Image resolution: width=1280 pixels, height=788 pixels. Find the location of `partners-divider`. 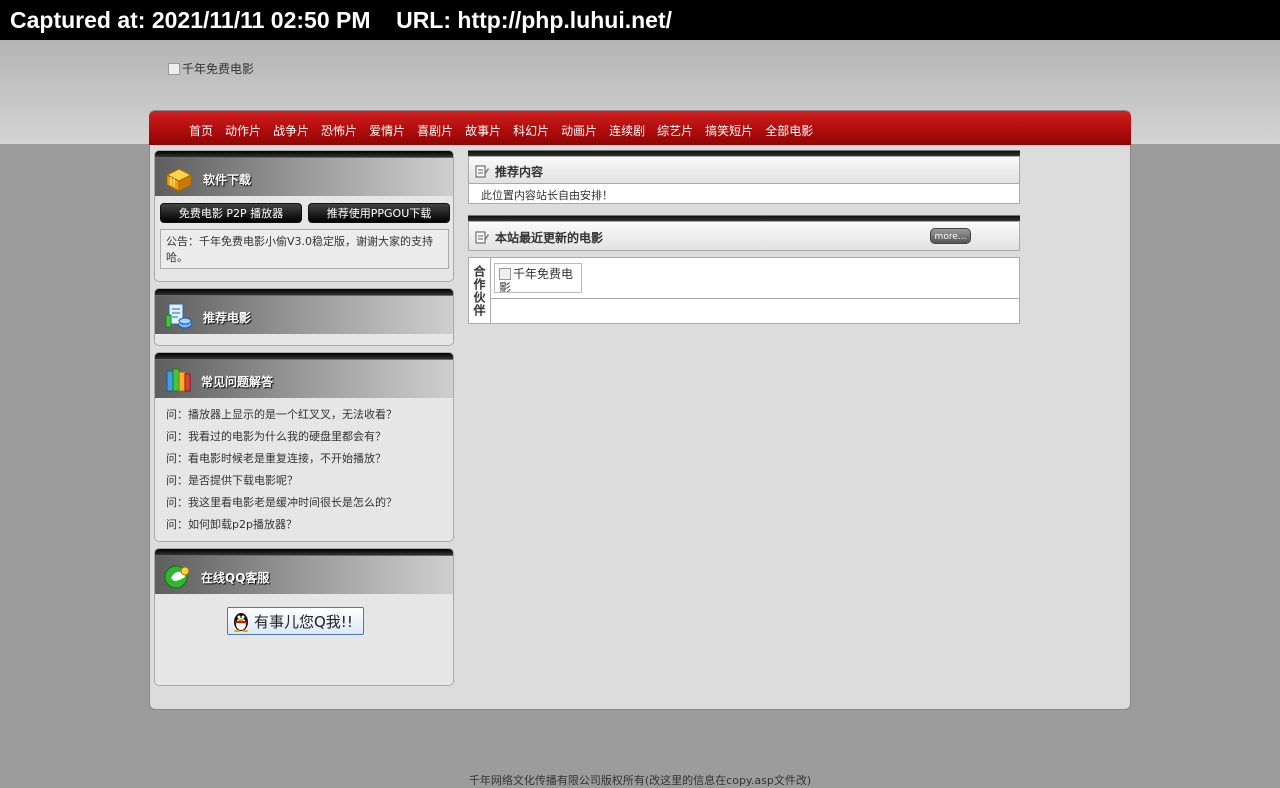

partners-divider is located at coordinates (754, 298).